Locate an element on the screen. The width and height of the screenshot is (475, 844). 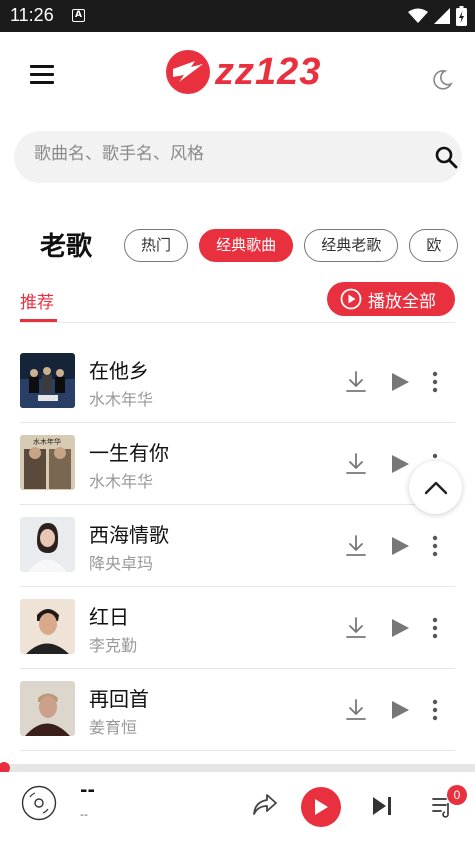
disc-icon is located at coordinates (39, 803).